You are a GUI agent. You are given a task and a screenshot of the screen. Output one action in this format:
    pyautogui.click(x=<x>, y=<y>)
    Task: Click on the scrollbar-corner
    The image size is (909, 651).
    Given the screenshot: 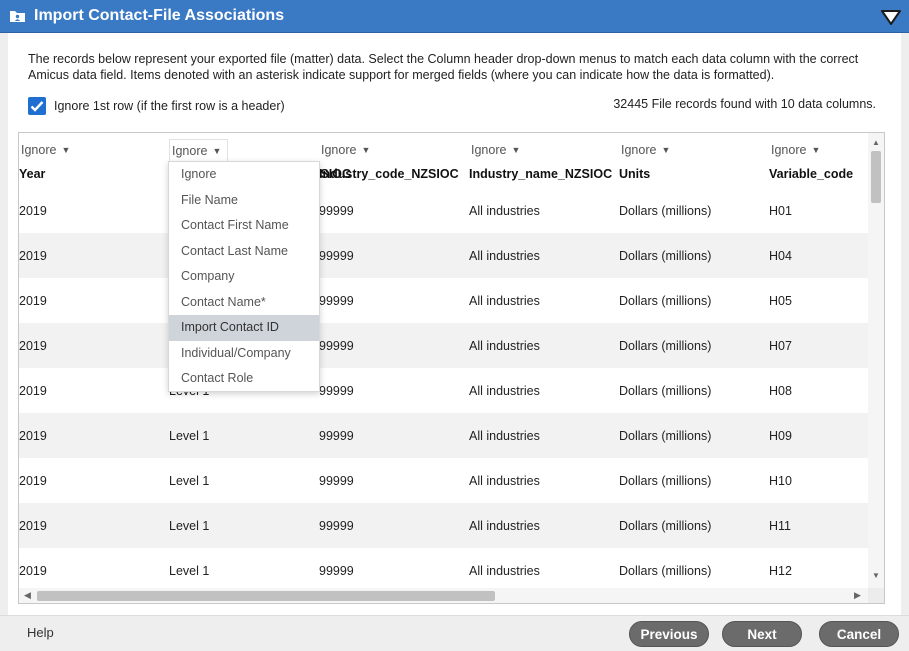 What is the action you would take?
    pyautogui.click(x=876, y=595)
    